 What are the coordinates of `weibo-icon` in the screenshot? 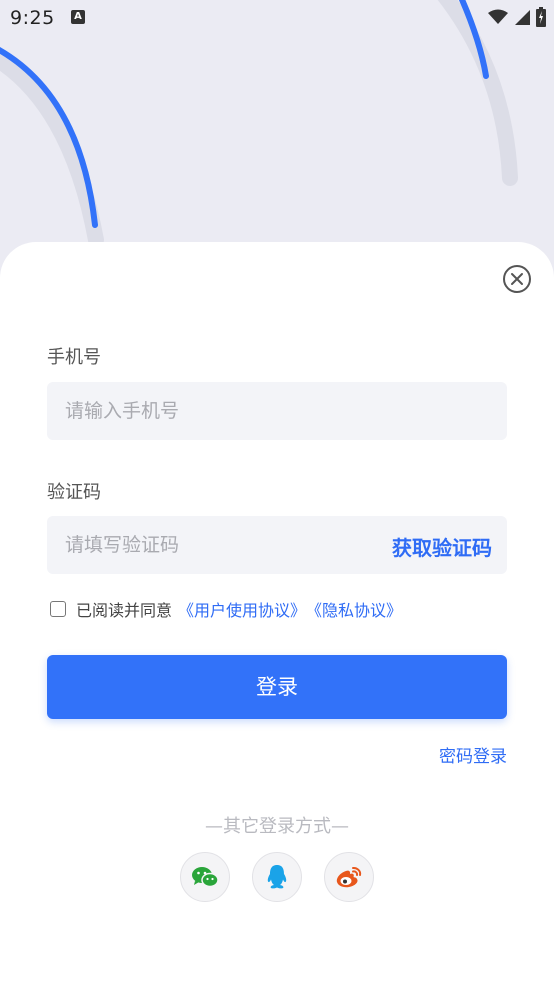 It's located at (349, 877).